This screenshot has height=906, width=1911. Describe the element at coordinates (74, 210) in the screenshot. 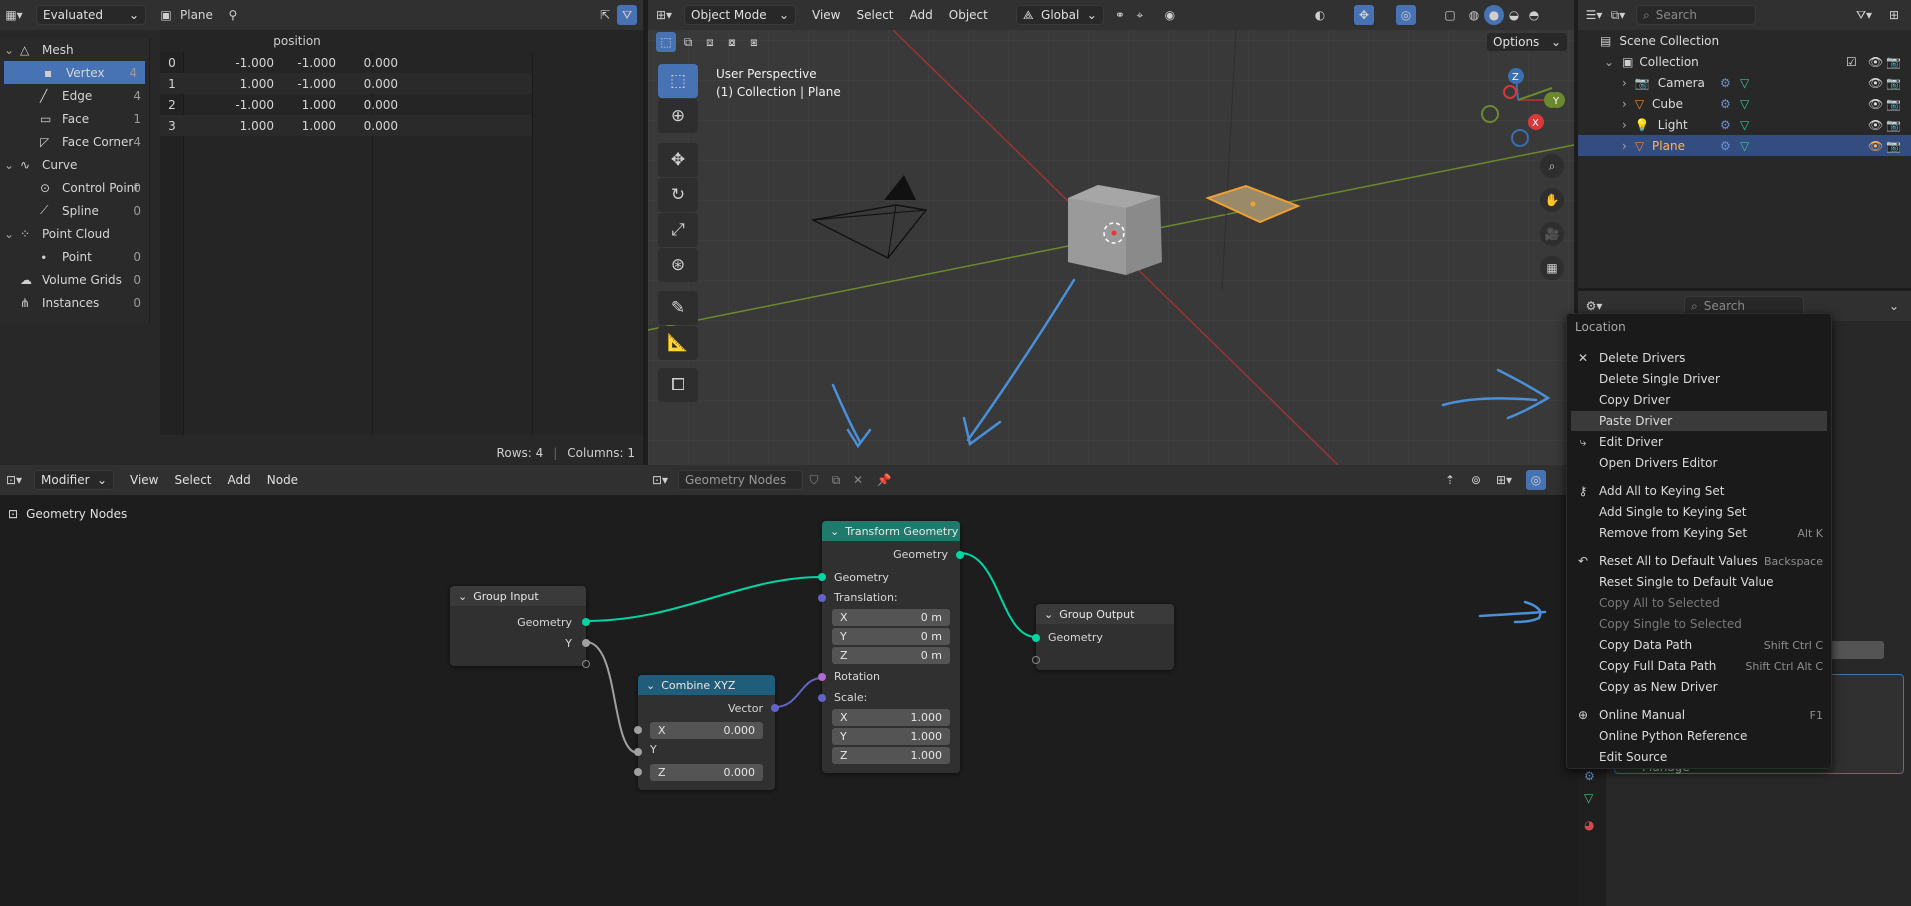

I see `domain-item-spline: ⟋ Spline 0` at that location.